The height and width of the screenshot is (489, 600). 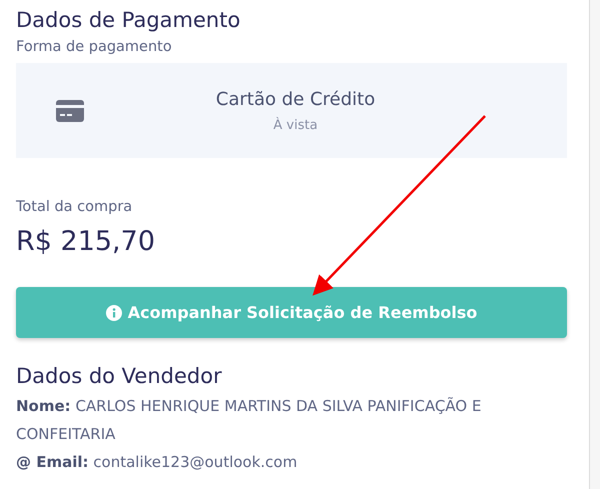 I want to click on scrollbar, so click(x=594, y=244).